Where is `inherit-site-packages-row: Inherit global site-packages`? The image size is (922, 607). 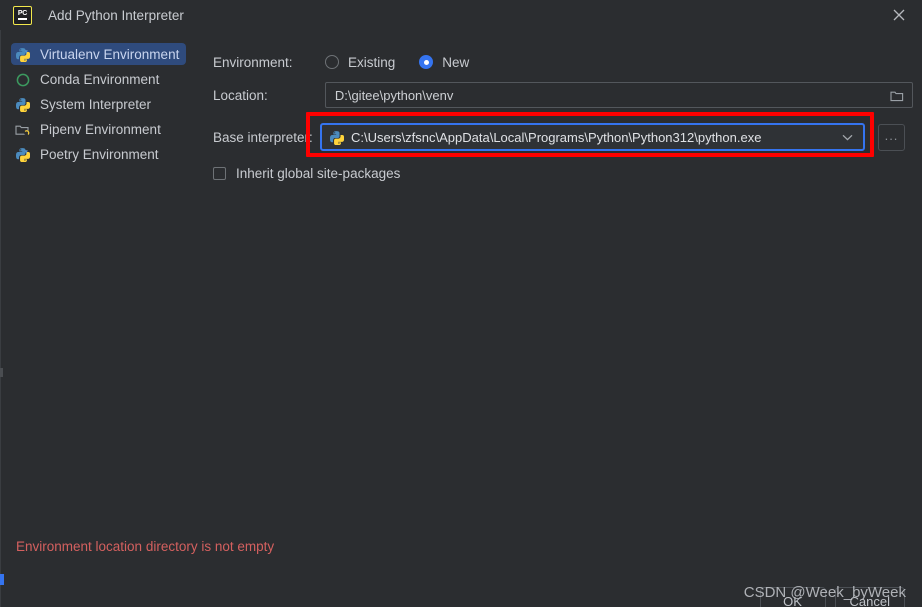
inherit-site-packages-row: Inherit global site-packages is located at coordinates (563, 173).